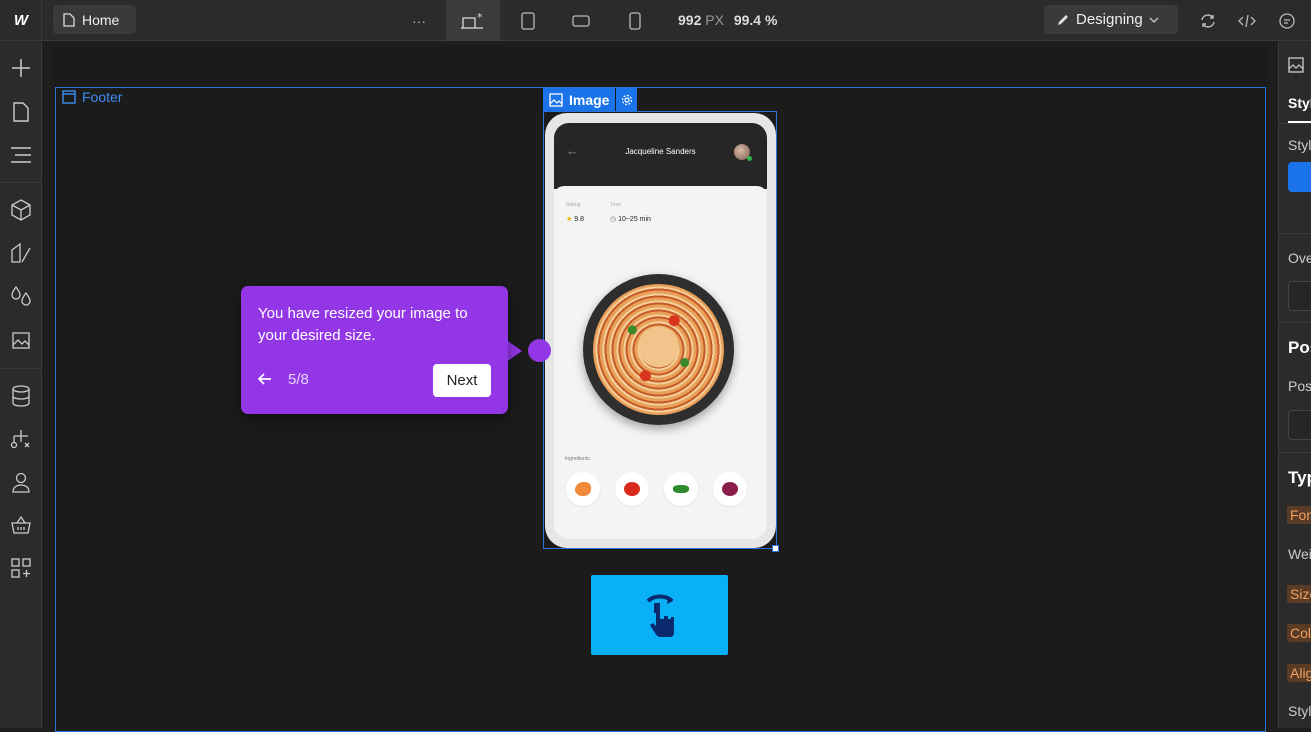 The height and width of the screenshot is (732, 1311). Describe the element at coordinates (1299, 145) in the screenshot. I see `style-selector-label: Styl` at that location.